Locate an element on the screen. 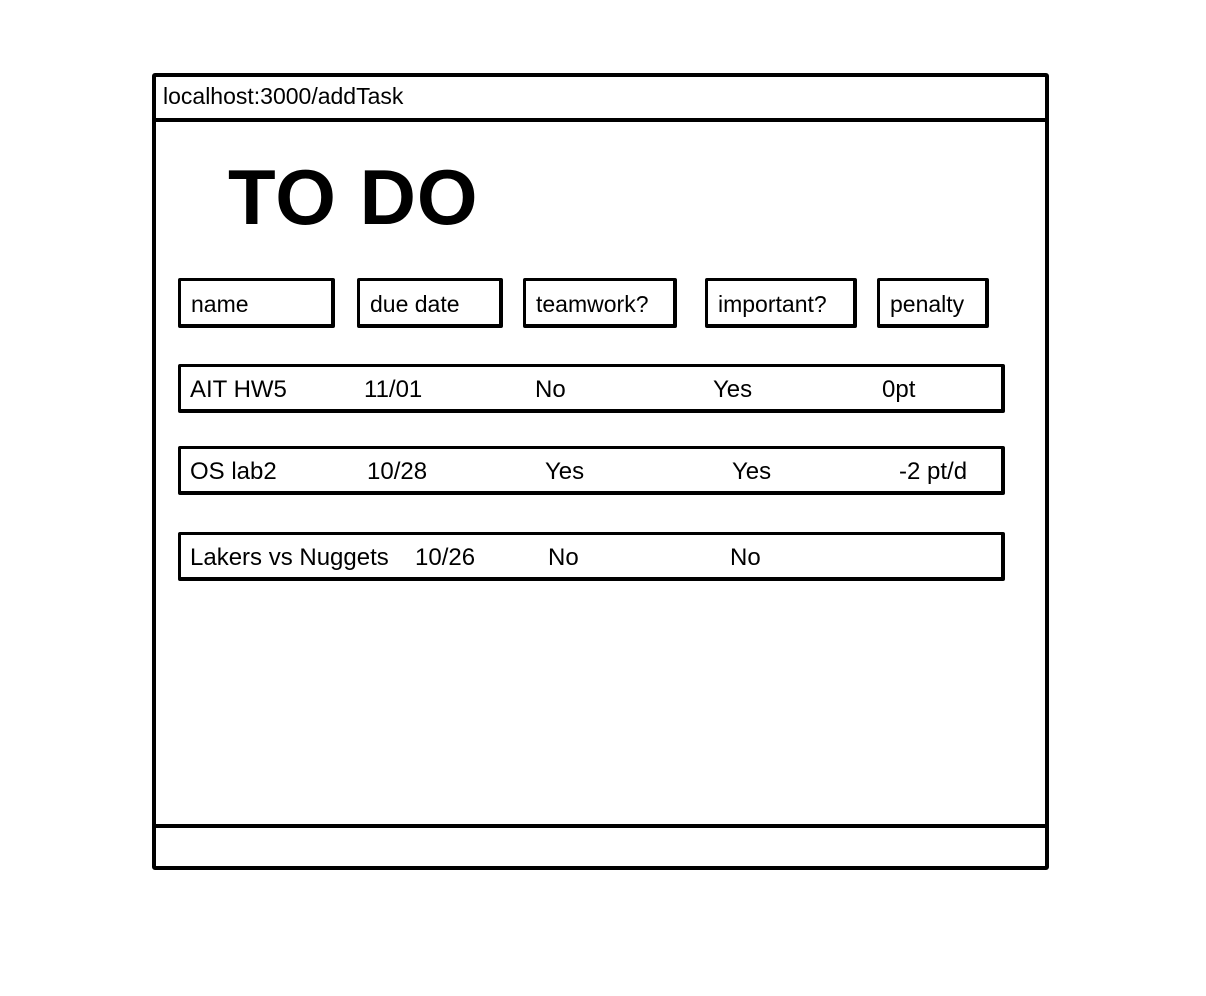 This screenshot has width=1206, height=996. task-row: OS lab2 10/28 Yes Yes -2 pt/d is located at coordinates (591, 470).